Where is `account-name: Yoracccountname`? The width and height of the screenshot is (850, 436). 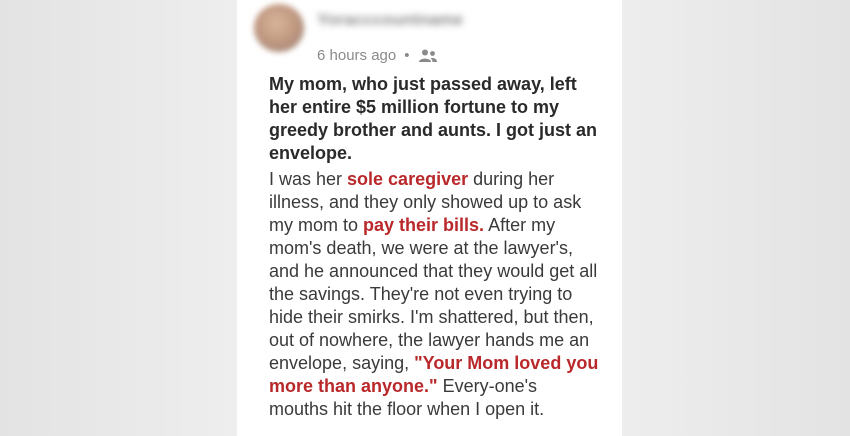 account-name: Yoracccountname is located at coordinates (390, 20).